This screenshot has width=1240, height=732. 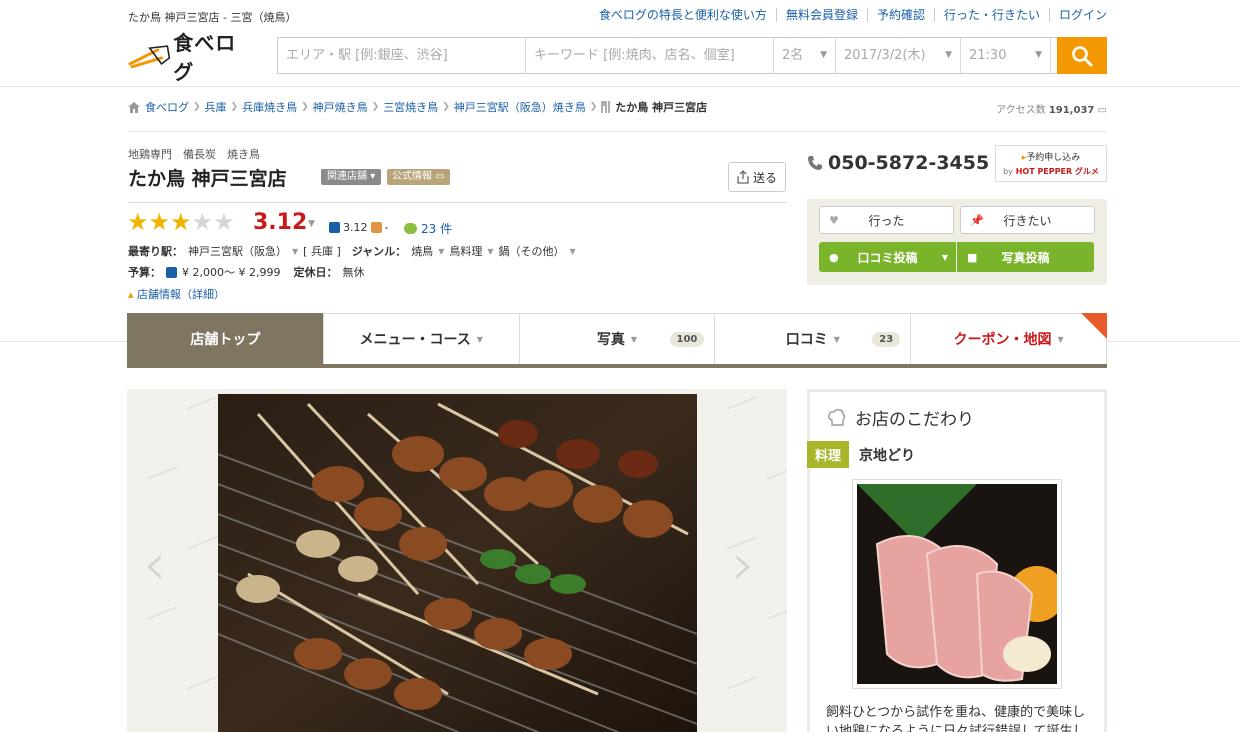 I want to click on tab-photos: 写真 ▼ 100, so click(x=616, y=338).